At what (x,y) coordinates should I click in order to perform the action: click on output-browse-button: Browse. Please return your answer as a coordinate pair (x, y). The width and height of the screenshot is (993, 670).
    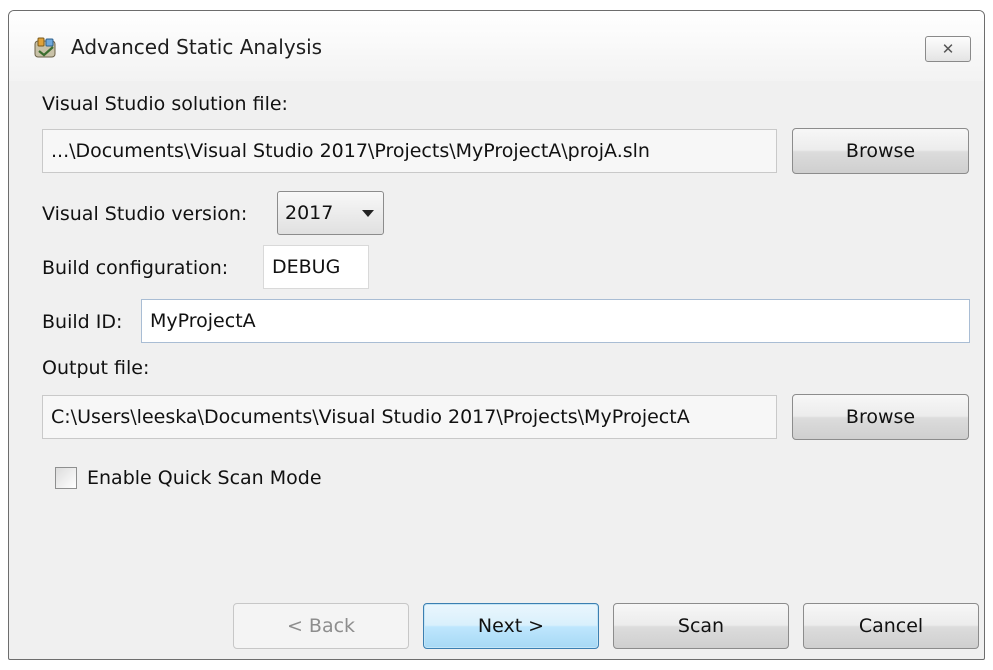
    Looking at the image, I should click on (880, 417).